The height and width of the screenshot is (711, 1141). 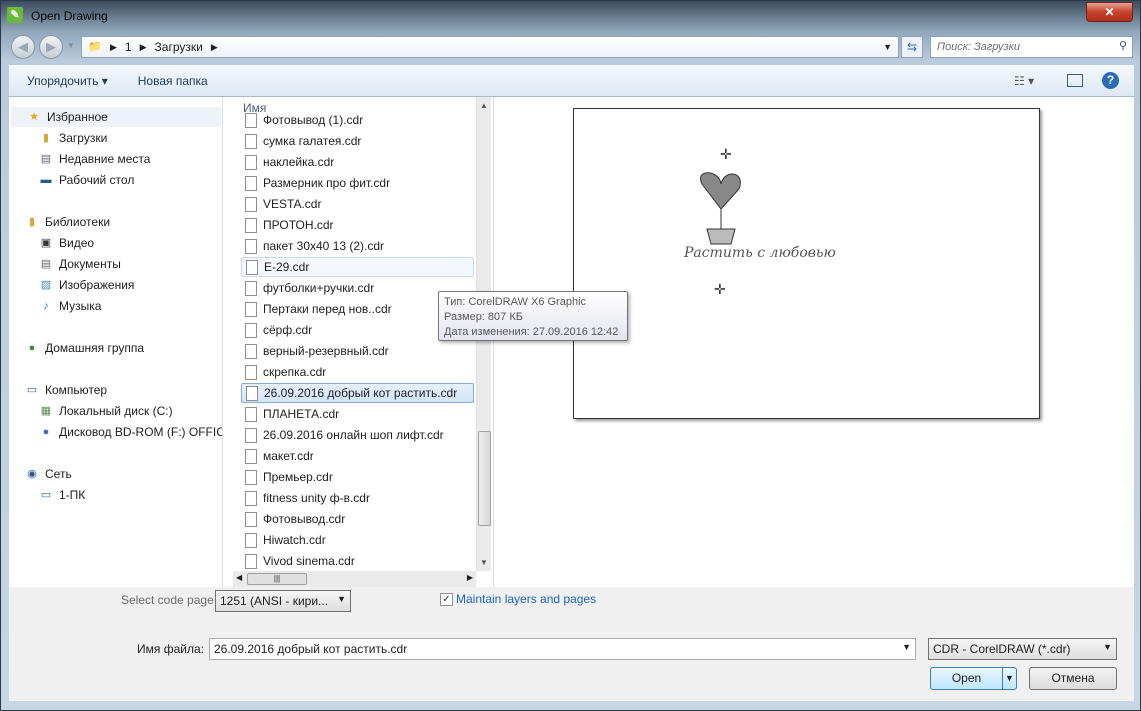 What do you see at coordinates (353, 435) in the screenshot?
I see `file-name: 26.09.2016 онлайн шоп лифт.cdr` at bounding box center [353, 435].